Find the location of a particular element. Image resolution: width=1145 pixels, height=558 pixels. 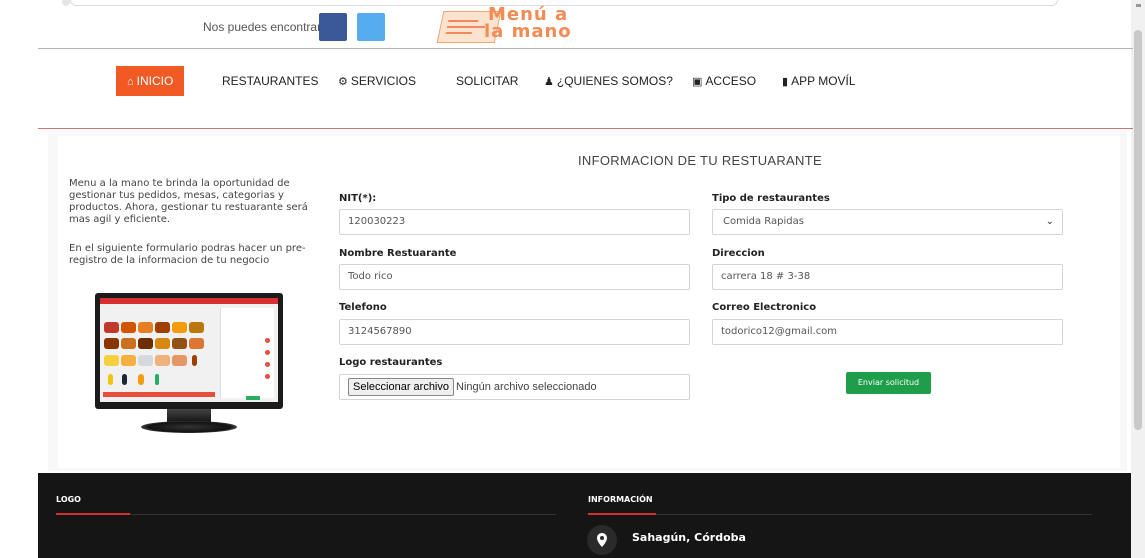

telefono-label: Telefono is located at coordinates (363, 307).